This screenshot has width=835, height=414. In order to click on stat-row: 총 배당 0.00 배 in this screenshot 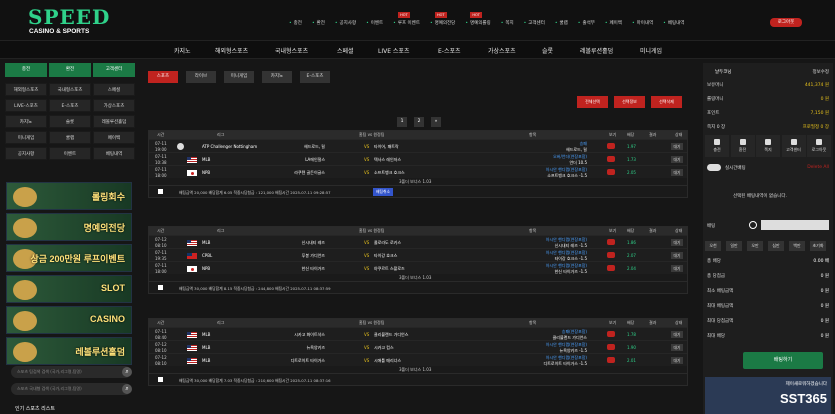, I will do `click(768, 263)`.